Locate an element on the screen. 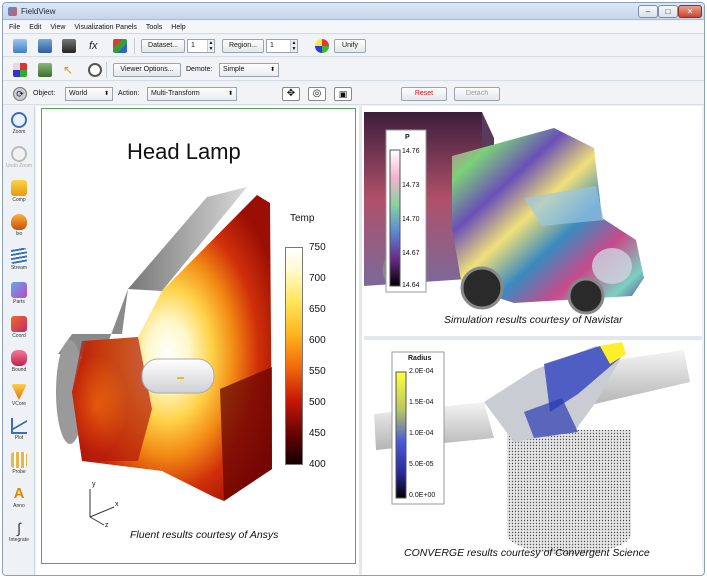  horizontal-splitter is located at coordinates (533, 338).